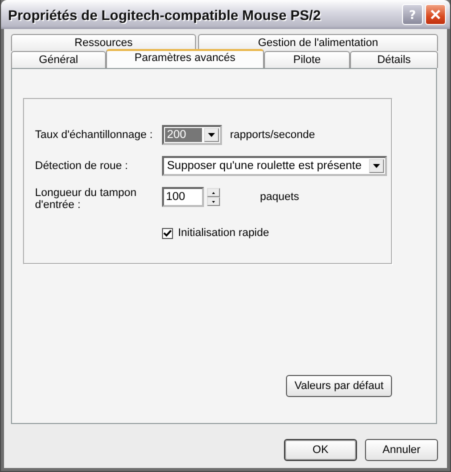 This screenshot has height=472, width=451. Describe the element at coordinates (307, 59) in the screenshot. I see `tab: Pilote` at that location.